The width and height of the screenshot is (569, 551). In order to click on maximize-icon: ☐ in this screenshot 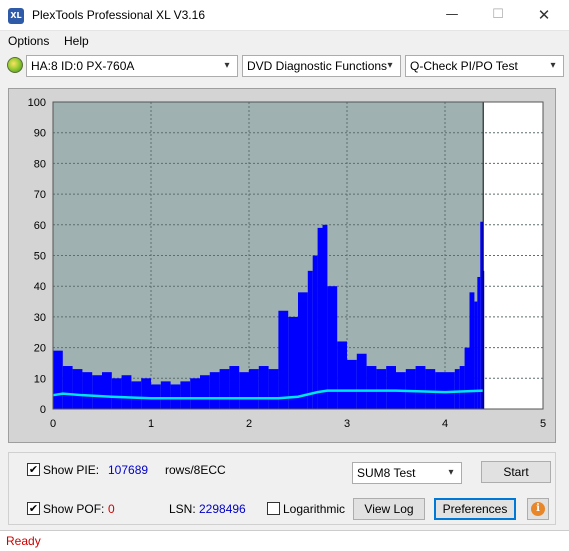, I will do `click(498, 15)`.